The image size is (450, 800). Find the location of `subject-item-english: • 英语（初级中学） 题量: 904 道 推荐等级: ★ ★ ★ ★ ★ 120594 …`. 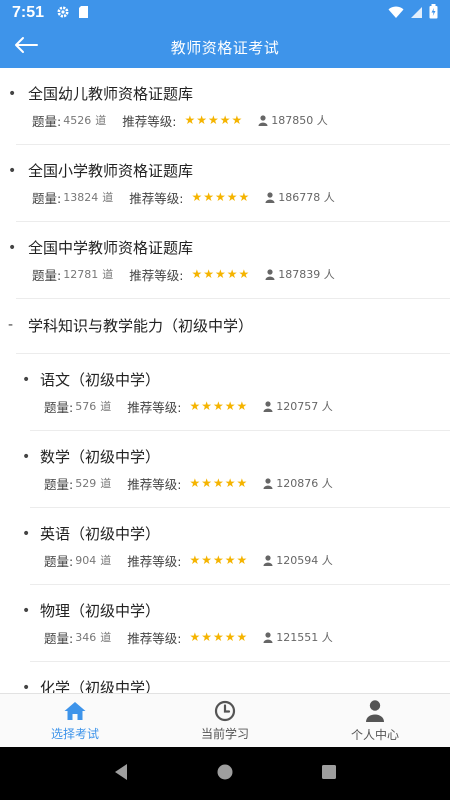

subject-item-english: • 英语（初级中学） 题量: 904 道 推荐等级: ★ ★ ★ ★ ★ 120594 … is located at coordinates (236, 546).